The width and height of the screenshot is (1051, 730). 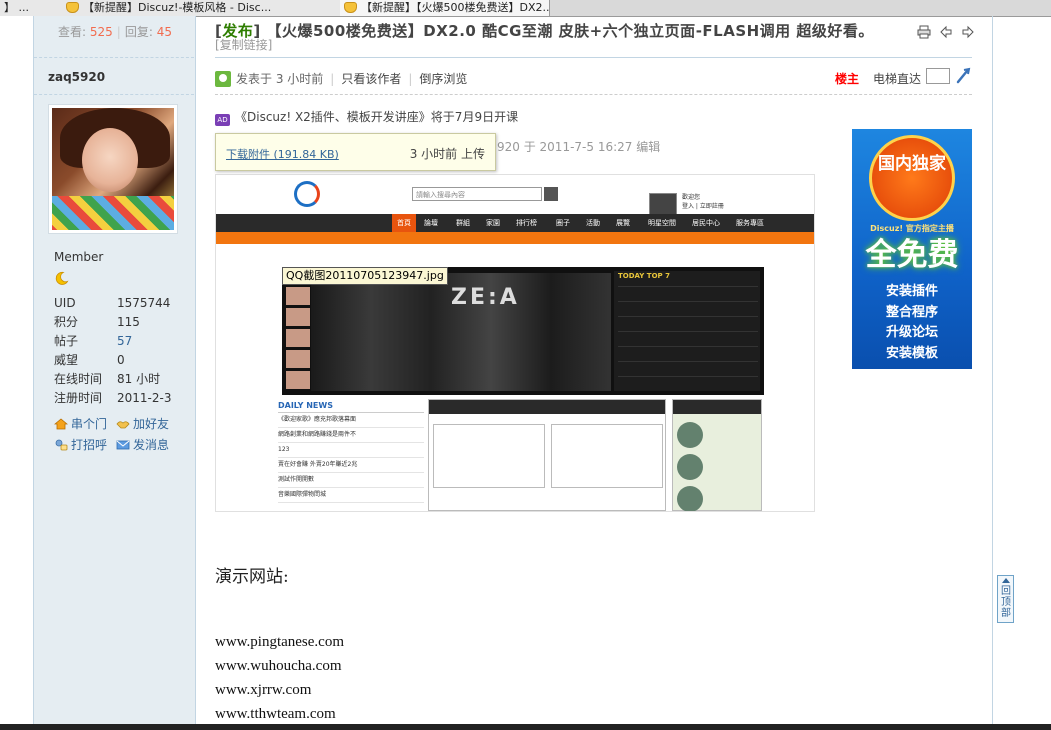 I want to click on replies-count: 45, so click(x=164, y=32).